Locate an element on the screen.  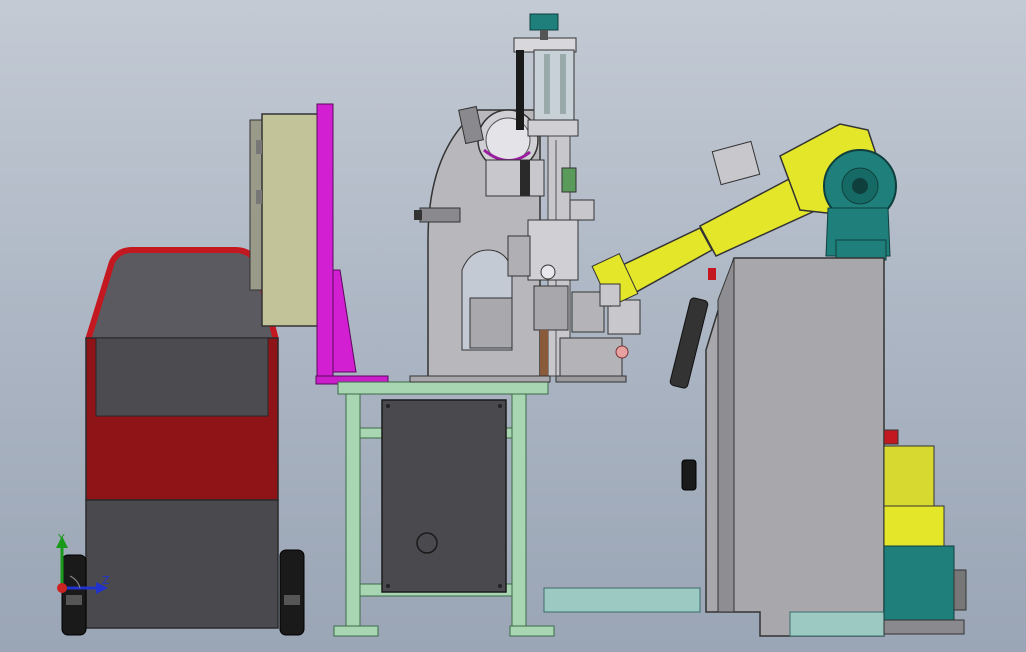
teach-pendant is located at coordinates (689, 343).